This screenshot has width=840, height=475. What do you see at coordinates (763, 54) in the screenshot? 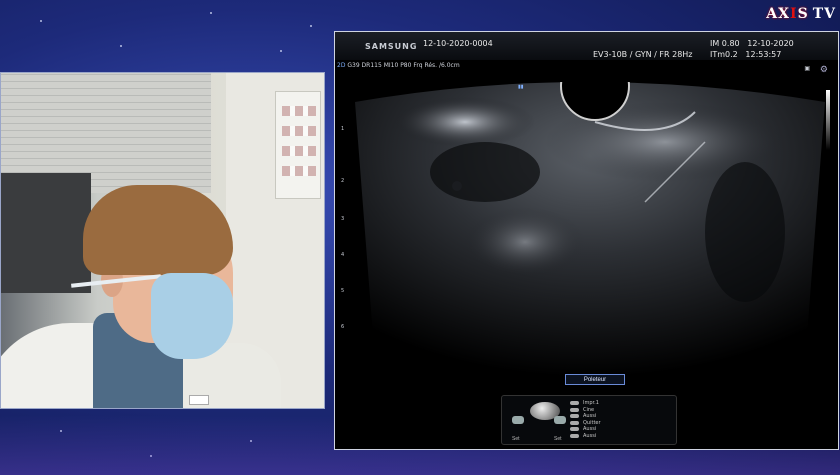
I see `exam-time: 12:53:57` at bounding box center [763, 54].